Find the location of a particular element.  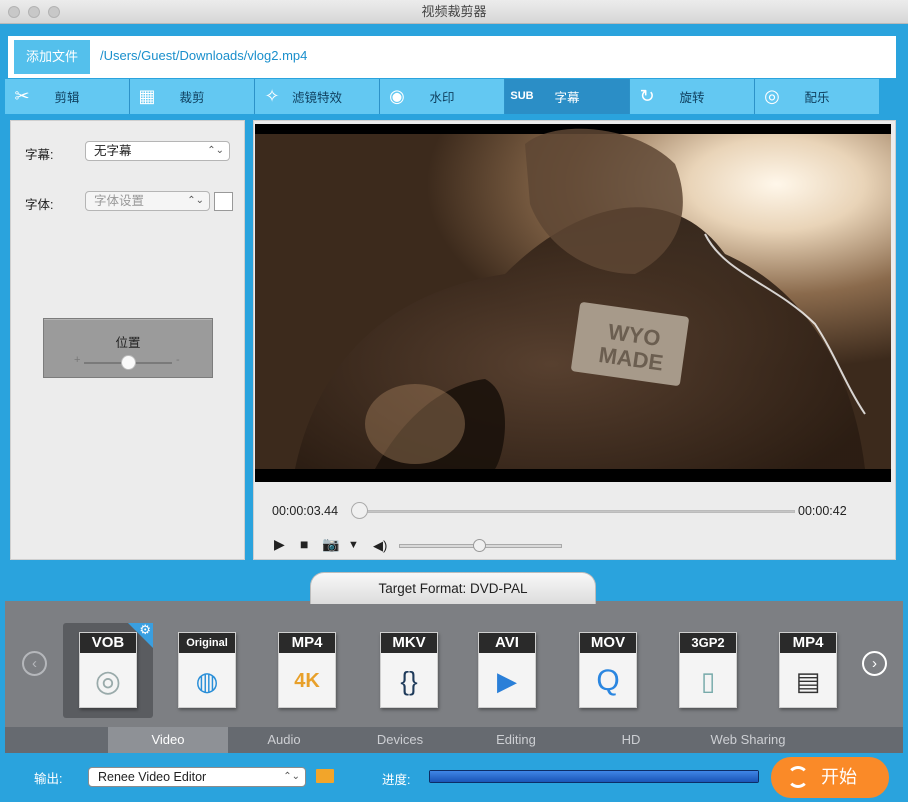

format-mp4-4k: MP4 4K is located at coordinates (307, 670).